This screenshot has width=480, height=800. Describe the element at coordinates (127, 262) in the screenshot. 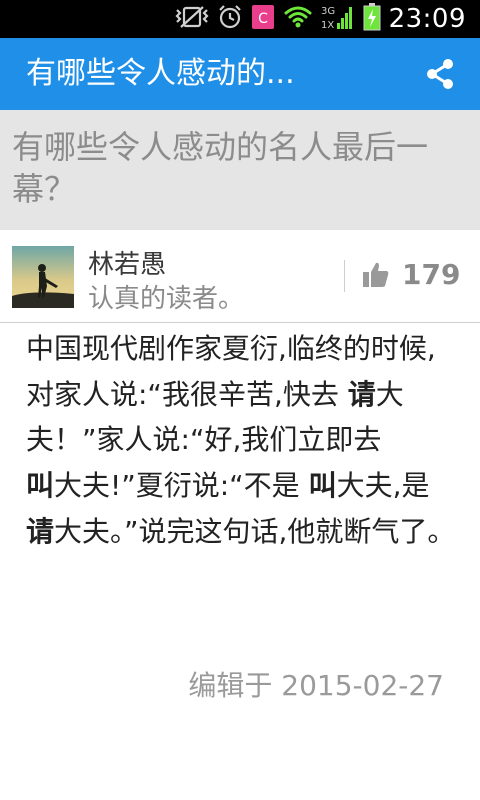

I see `author-name: 林若愚` at that location.